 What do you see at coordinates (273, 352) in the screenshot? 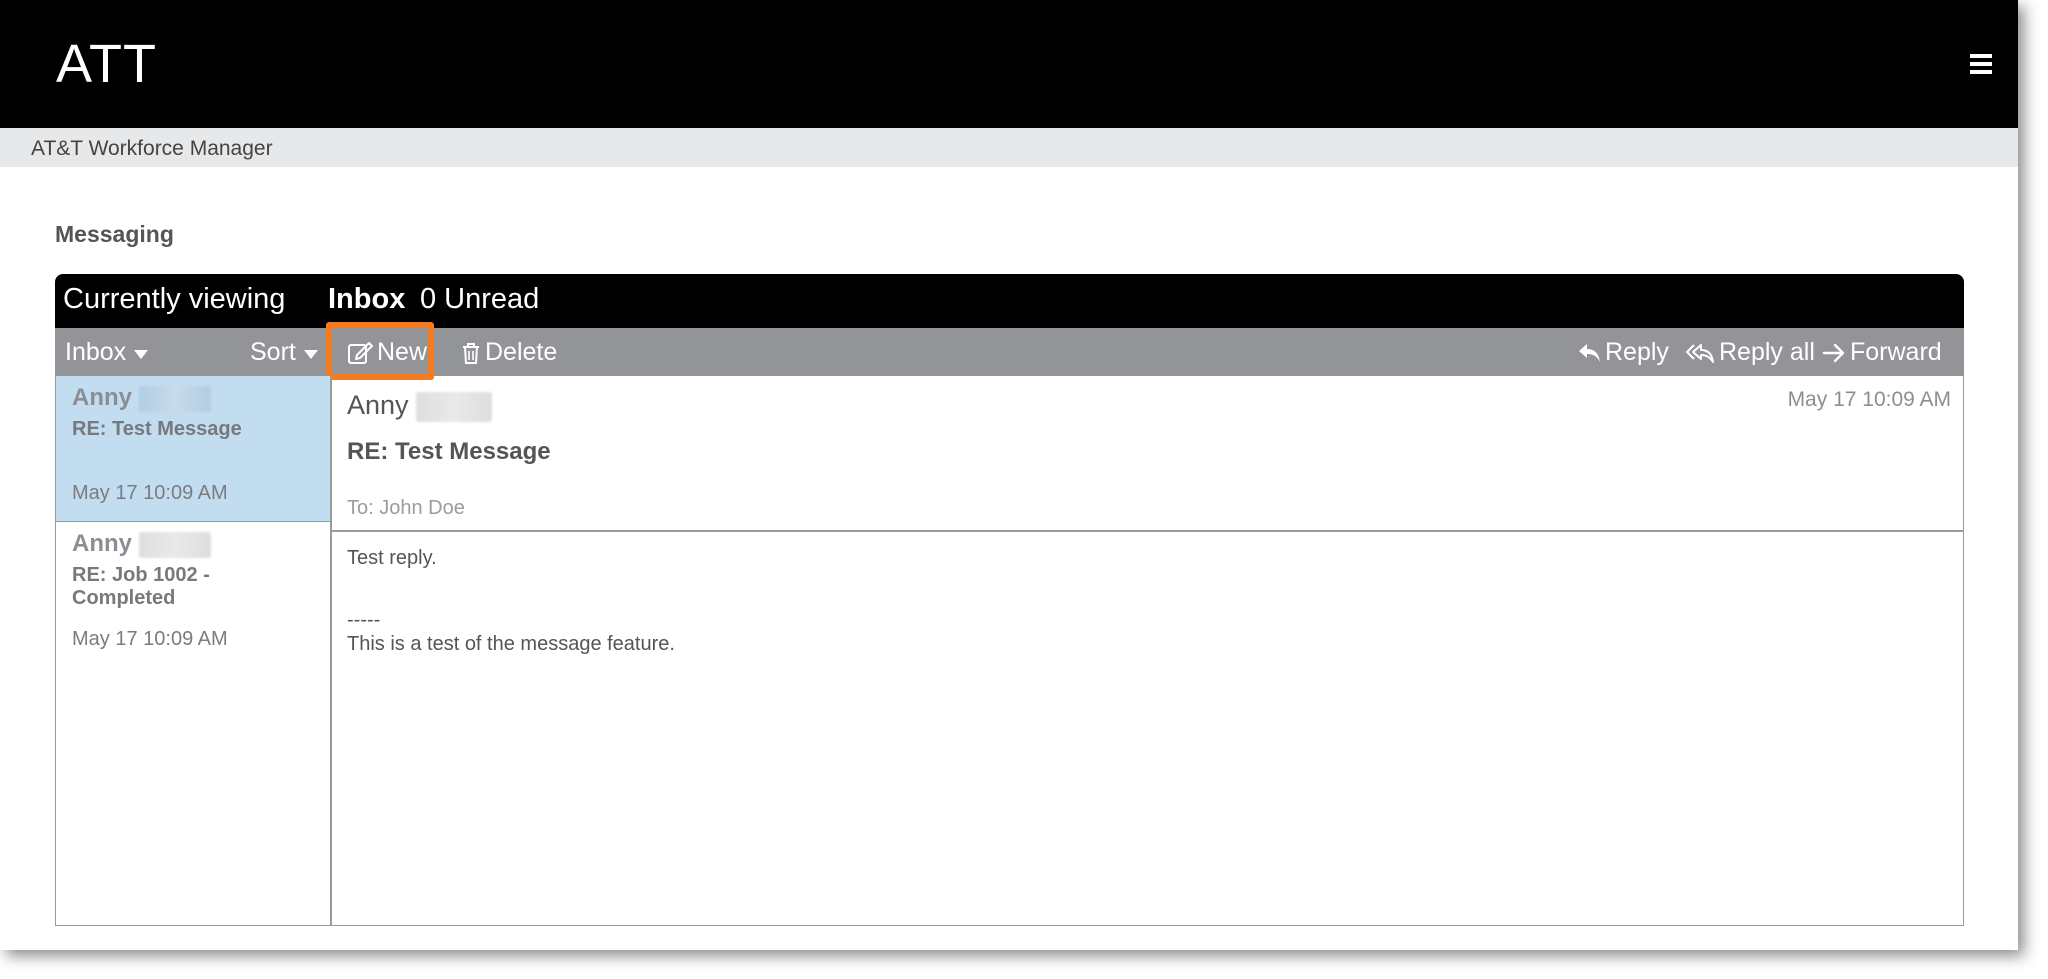
I see `sort-dropdown-label: Sort` at bounding box center [273, 352].